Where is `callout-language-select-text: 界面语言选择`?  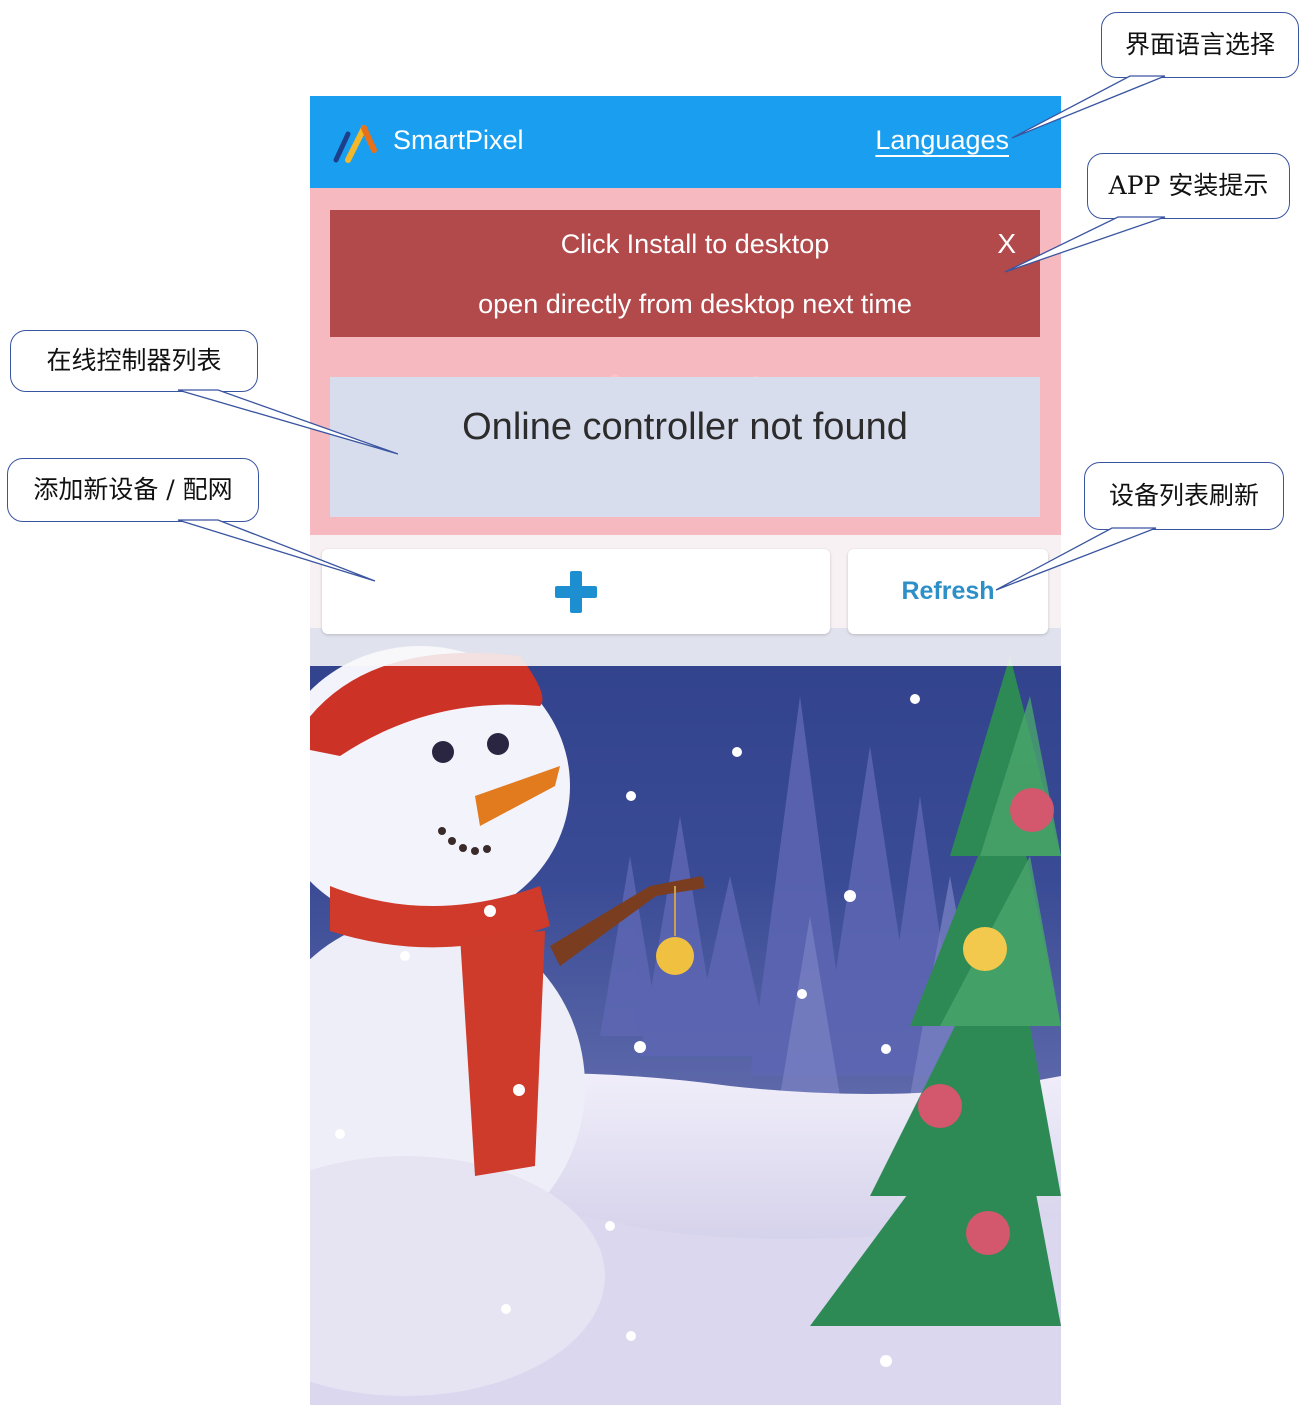
callout-language-select-text: 界面语言选择 is located at coordinates (1199, 44).